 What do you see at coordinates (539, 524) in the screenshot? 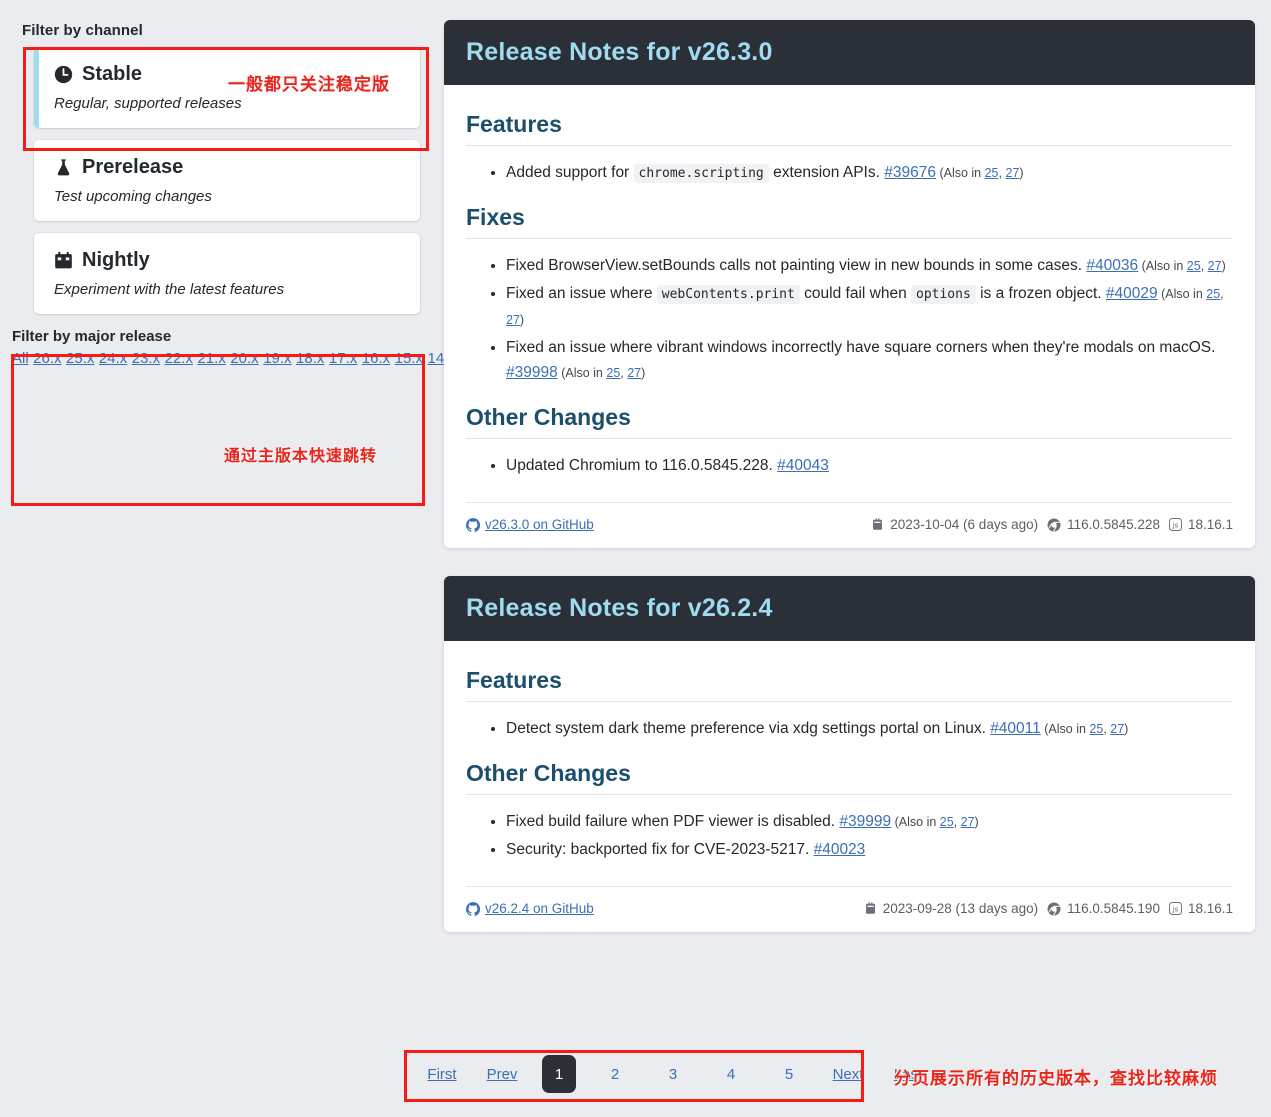
I see `github-release-link-label: v26.3.0 on GitHub` at bounding box center [539, 524].